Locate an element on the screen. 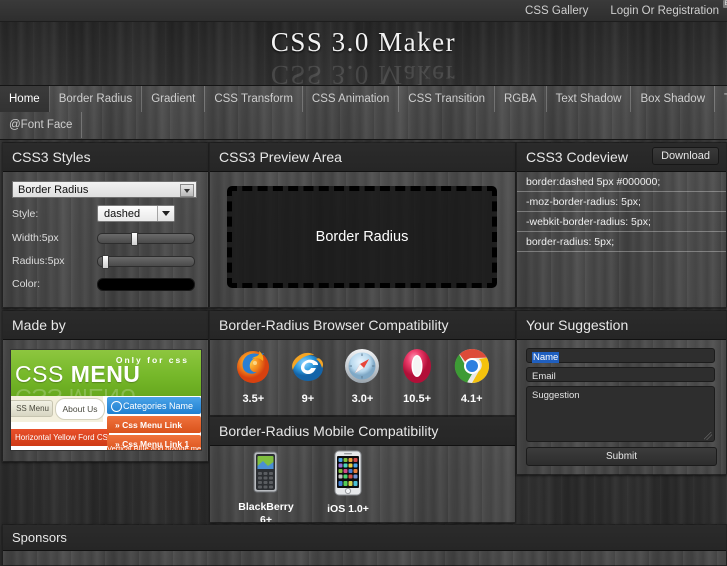 Image resolution: width=727 pixels, height=566 pixels. nav-item-css-transition: CSS Transition is located at coordinates (447, 99).